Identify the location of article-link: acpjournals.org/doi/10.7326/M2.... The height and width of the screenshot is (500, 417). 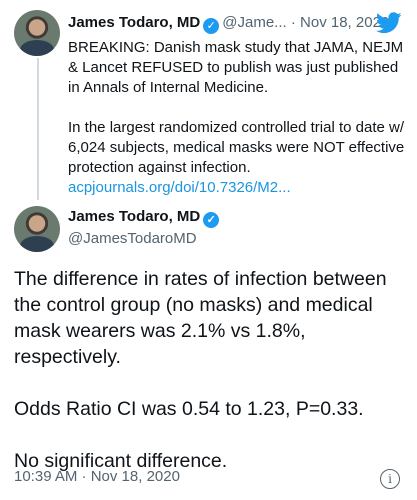
(179, 187).